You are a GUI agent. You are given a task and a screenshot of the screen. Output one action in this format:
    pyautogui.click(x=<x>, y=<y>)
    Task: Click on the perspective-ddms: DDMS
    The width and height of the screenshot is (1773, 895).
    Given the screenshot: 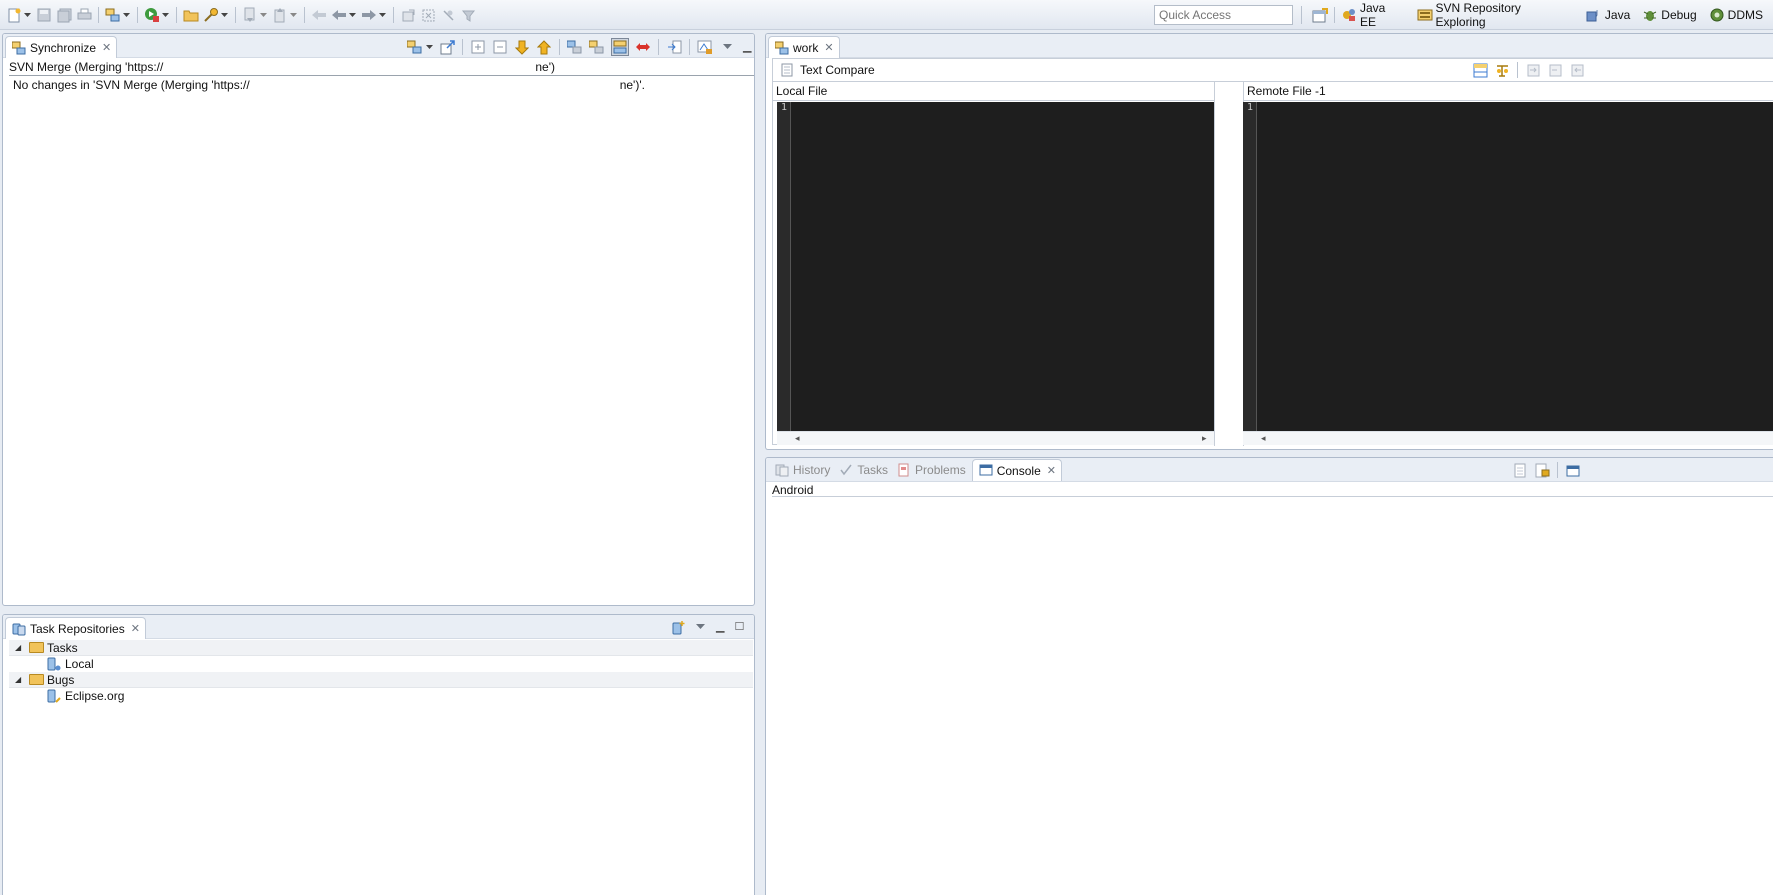 What is the action you would take?
    pyautogui.click(x=1735, y=15)
    